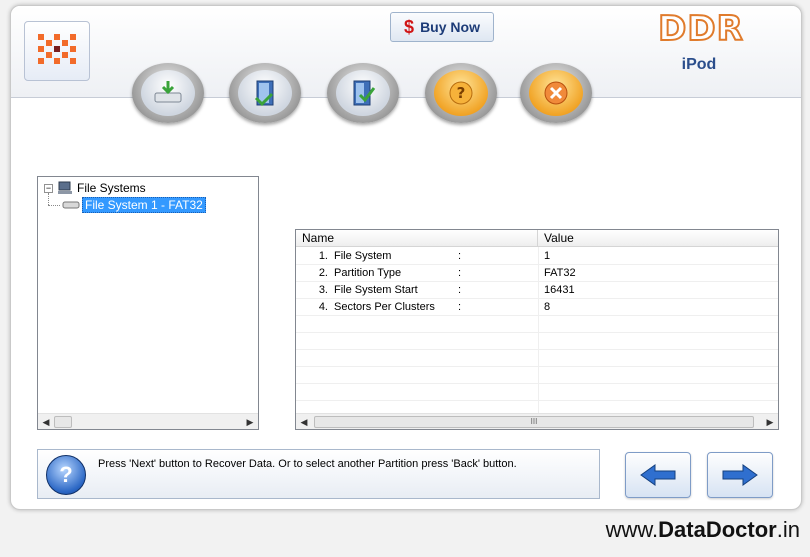 Image resolution: width=810 pixels, height=557 pixels. Describe the element at coordinates (417, 238) in the screenshot. I see `column-header-name: Name` at that location.